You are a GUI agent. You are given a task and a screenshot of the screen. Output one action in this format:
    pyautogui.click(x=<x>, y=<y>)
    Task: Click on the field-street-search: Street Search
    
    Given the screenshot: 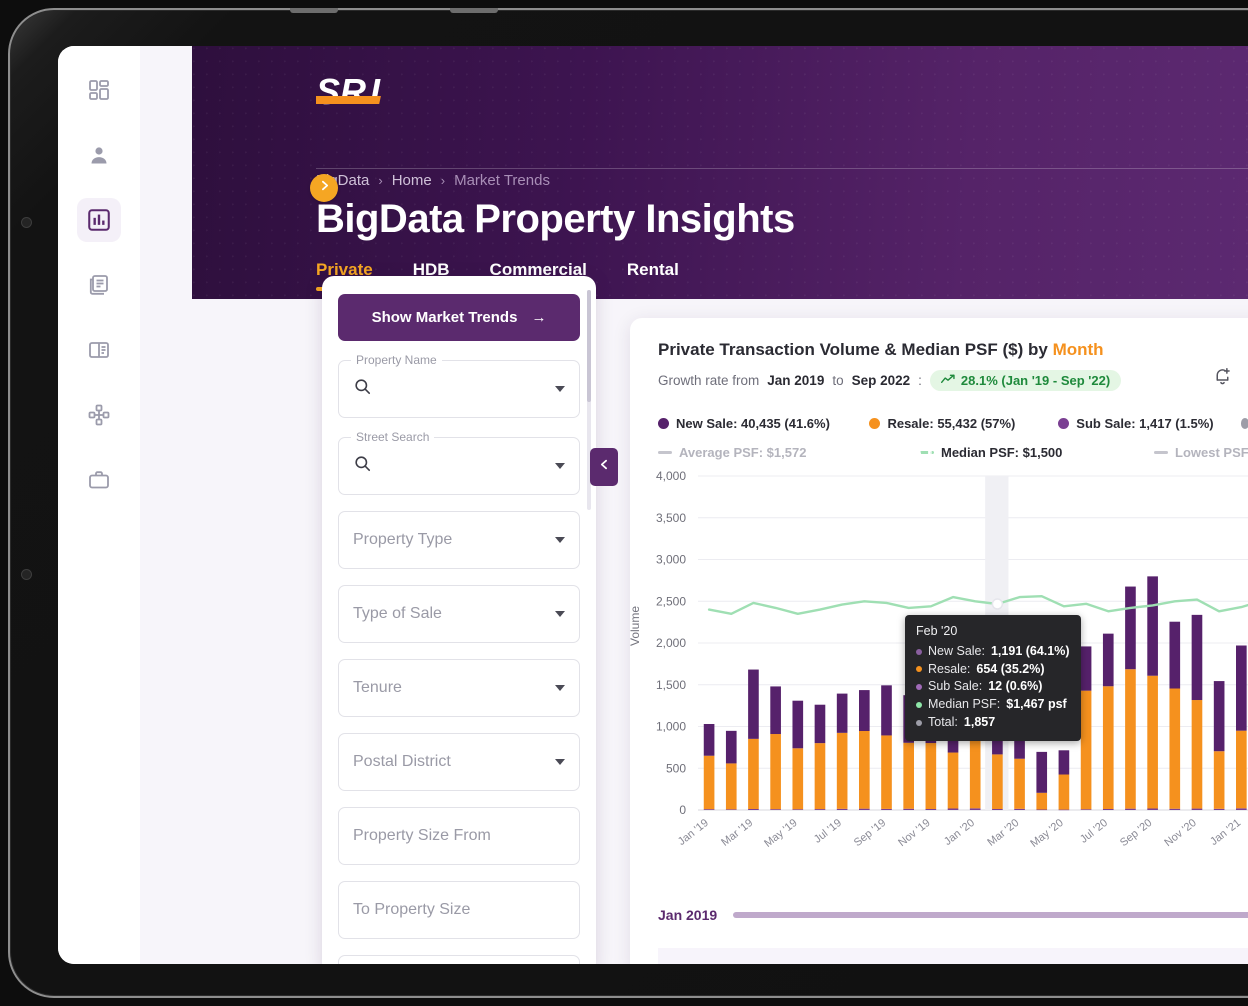 What is the action you would take?
    pyautogui.click(x=459, y=462)
    